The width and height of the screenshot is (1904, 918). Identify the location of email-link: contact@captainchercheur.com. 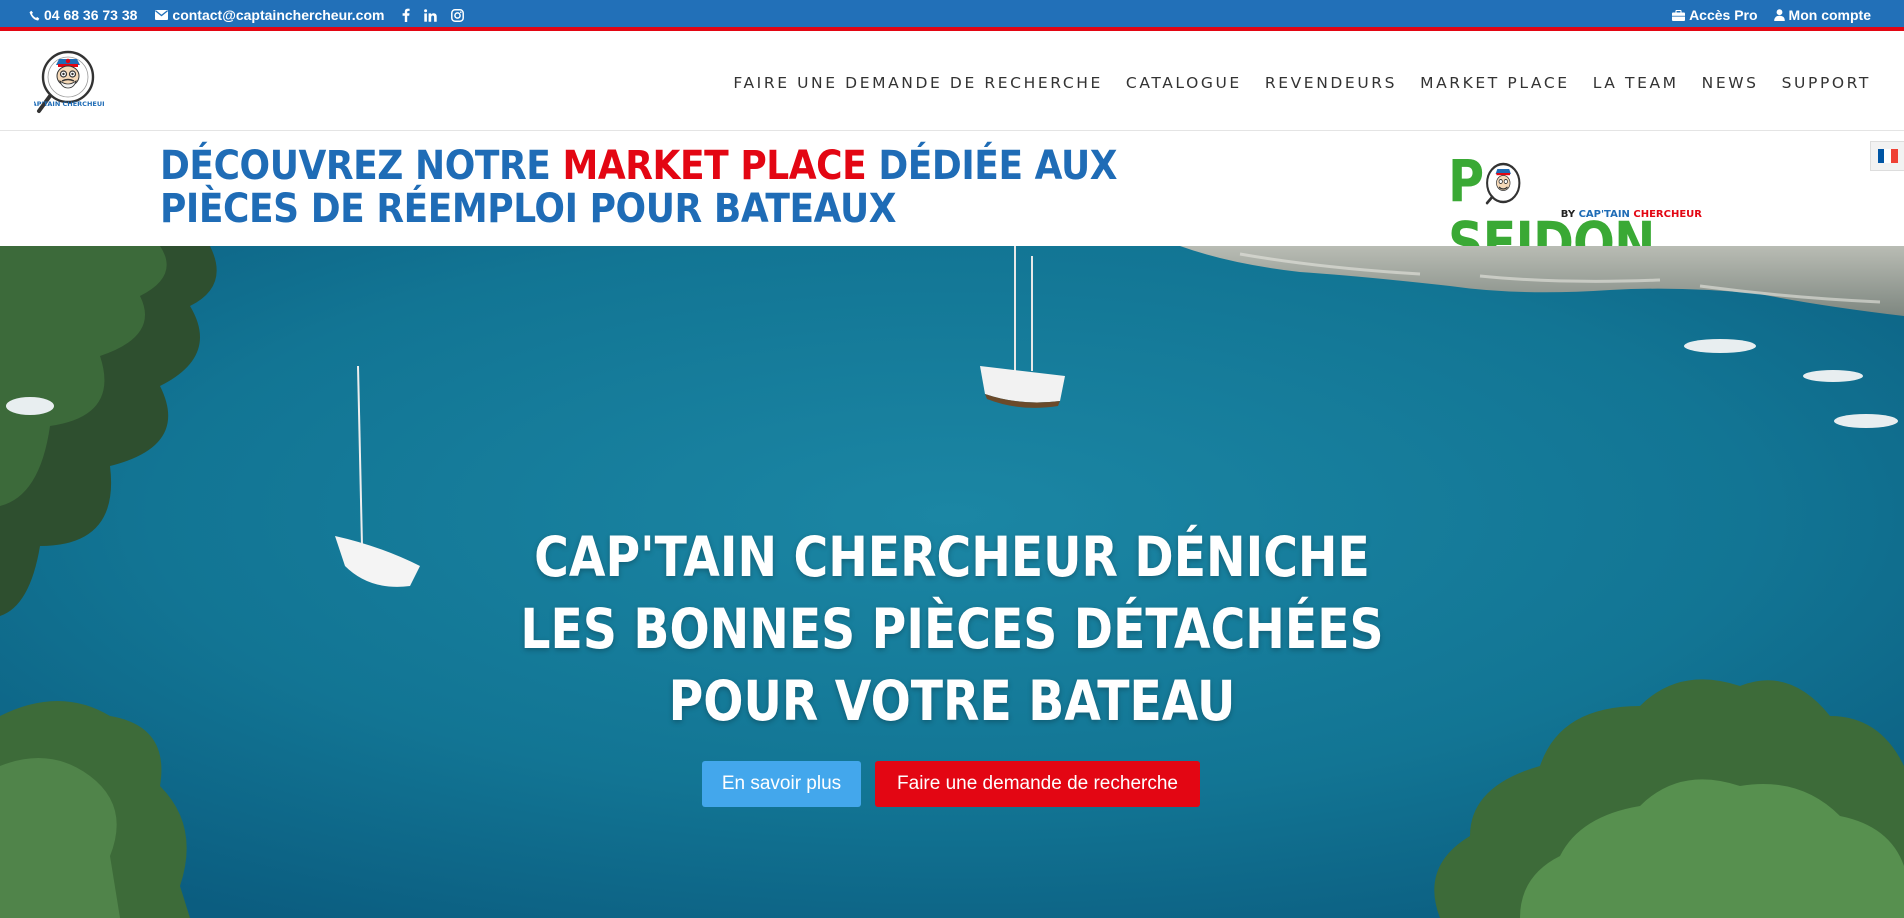
(269, 15).